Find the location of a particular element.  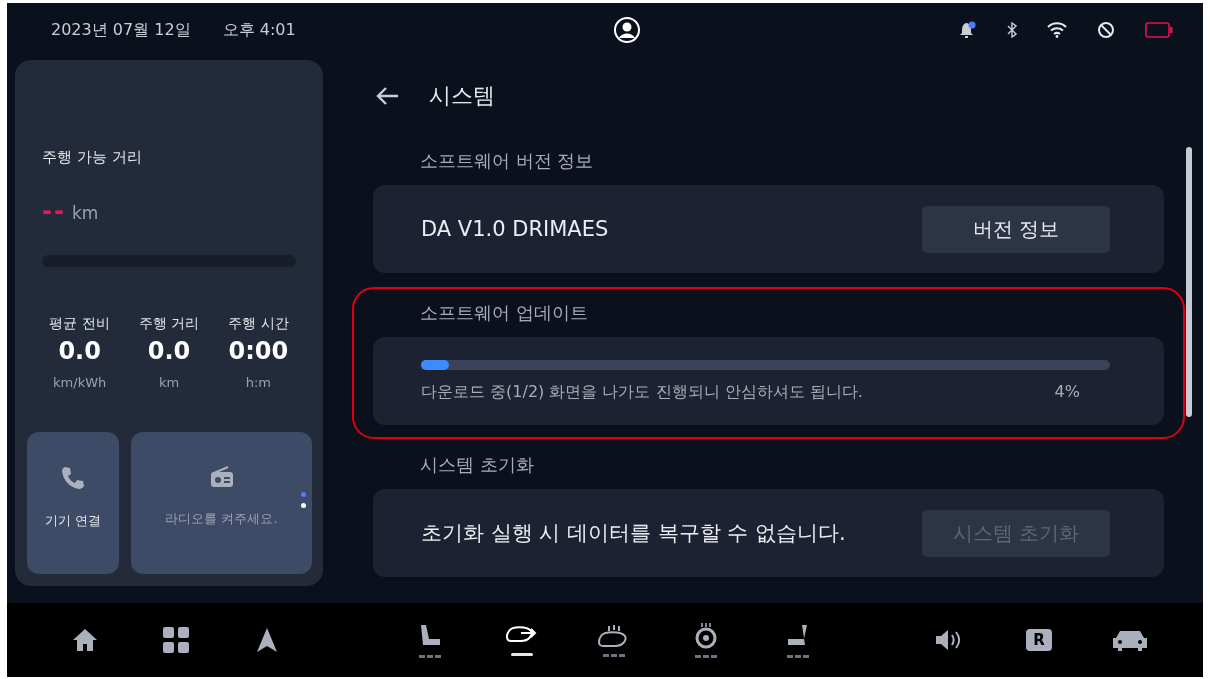

car-icon is located at coordinates (1130, 640).